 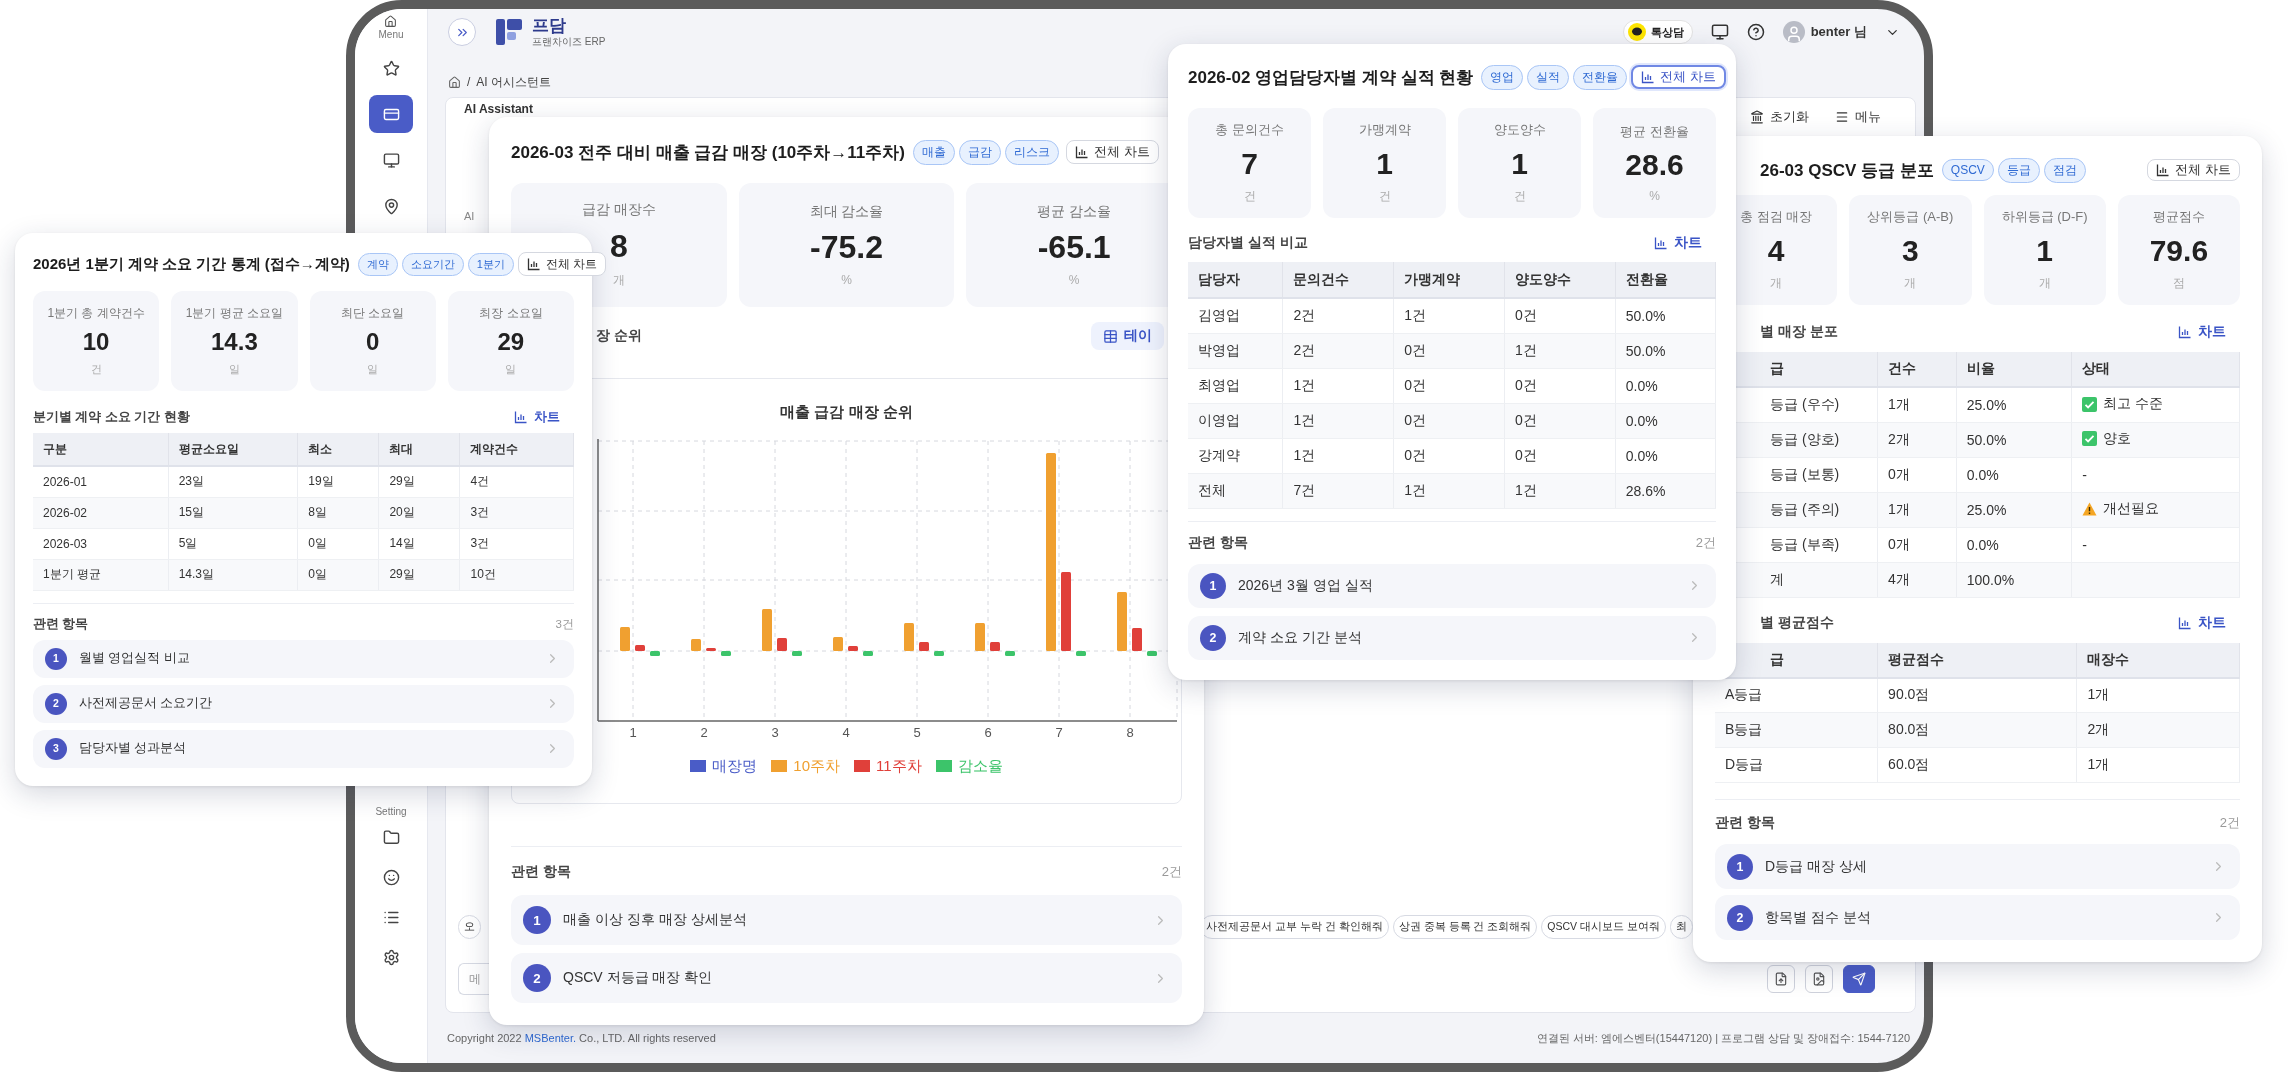 I want to click on user-name: benter 님, so click(x=1838, y=32).